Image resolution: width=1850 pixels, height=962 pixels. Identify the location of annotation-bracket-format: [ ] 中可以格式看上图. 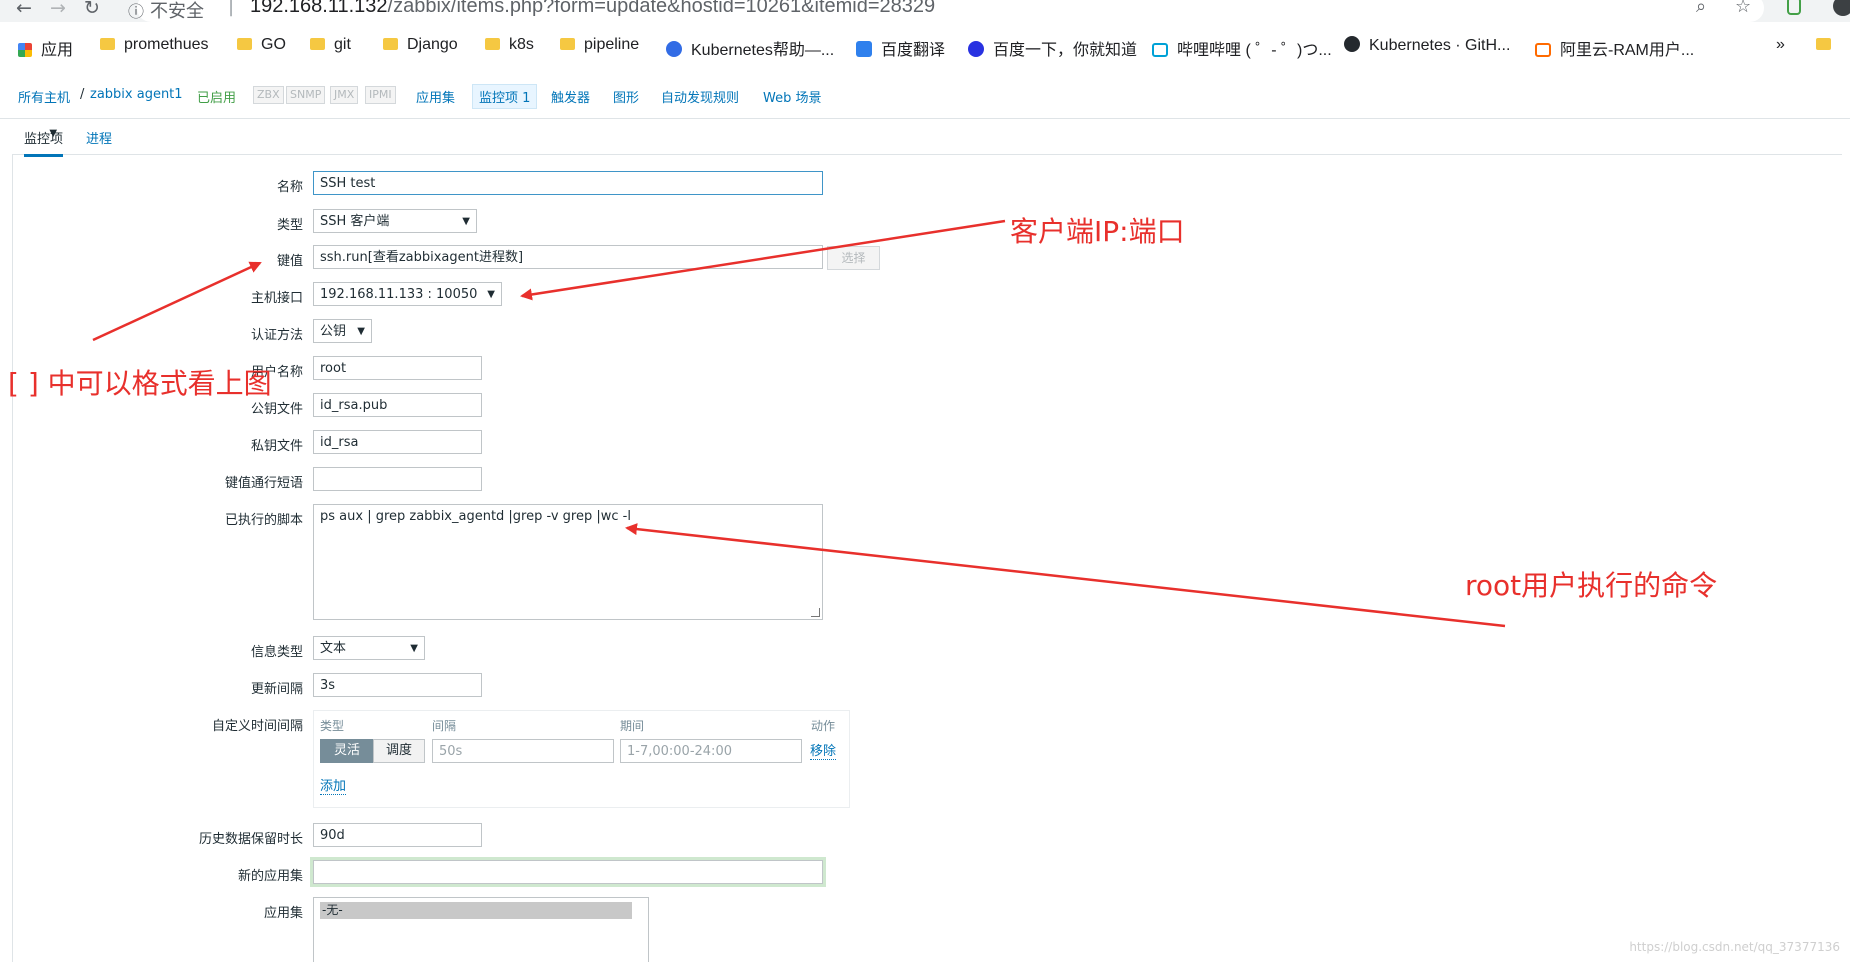
(140, 383).